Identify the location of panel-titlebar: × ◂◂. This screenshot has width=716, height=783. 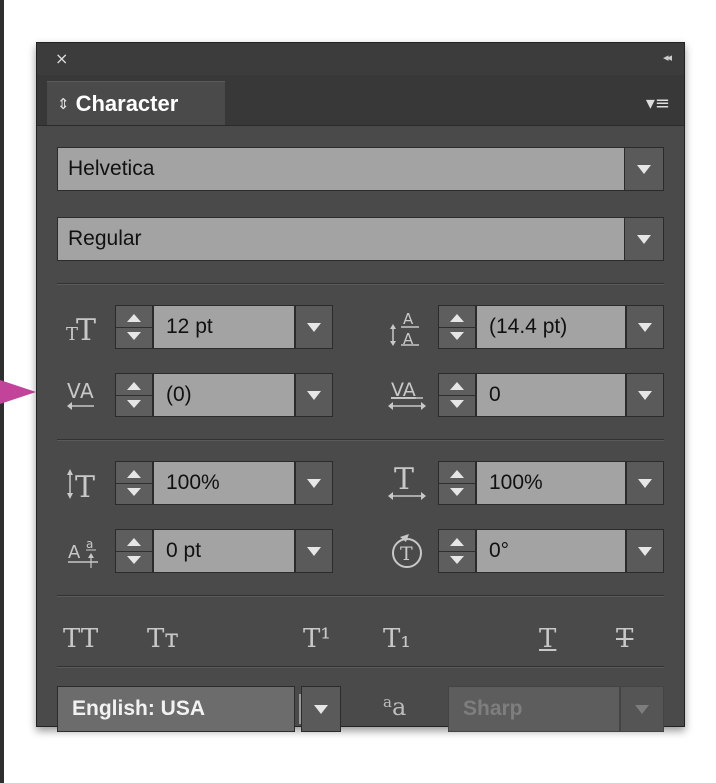
(360, 59).